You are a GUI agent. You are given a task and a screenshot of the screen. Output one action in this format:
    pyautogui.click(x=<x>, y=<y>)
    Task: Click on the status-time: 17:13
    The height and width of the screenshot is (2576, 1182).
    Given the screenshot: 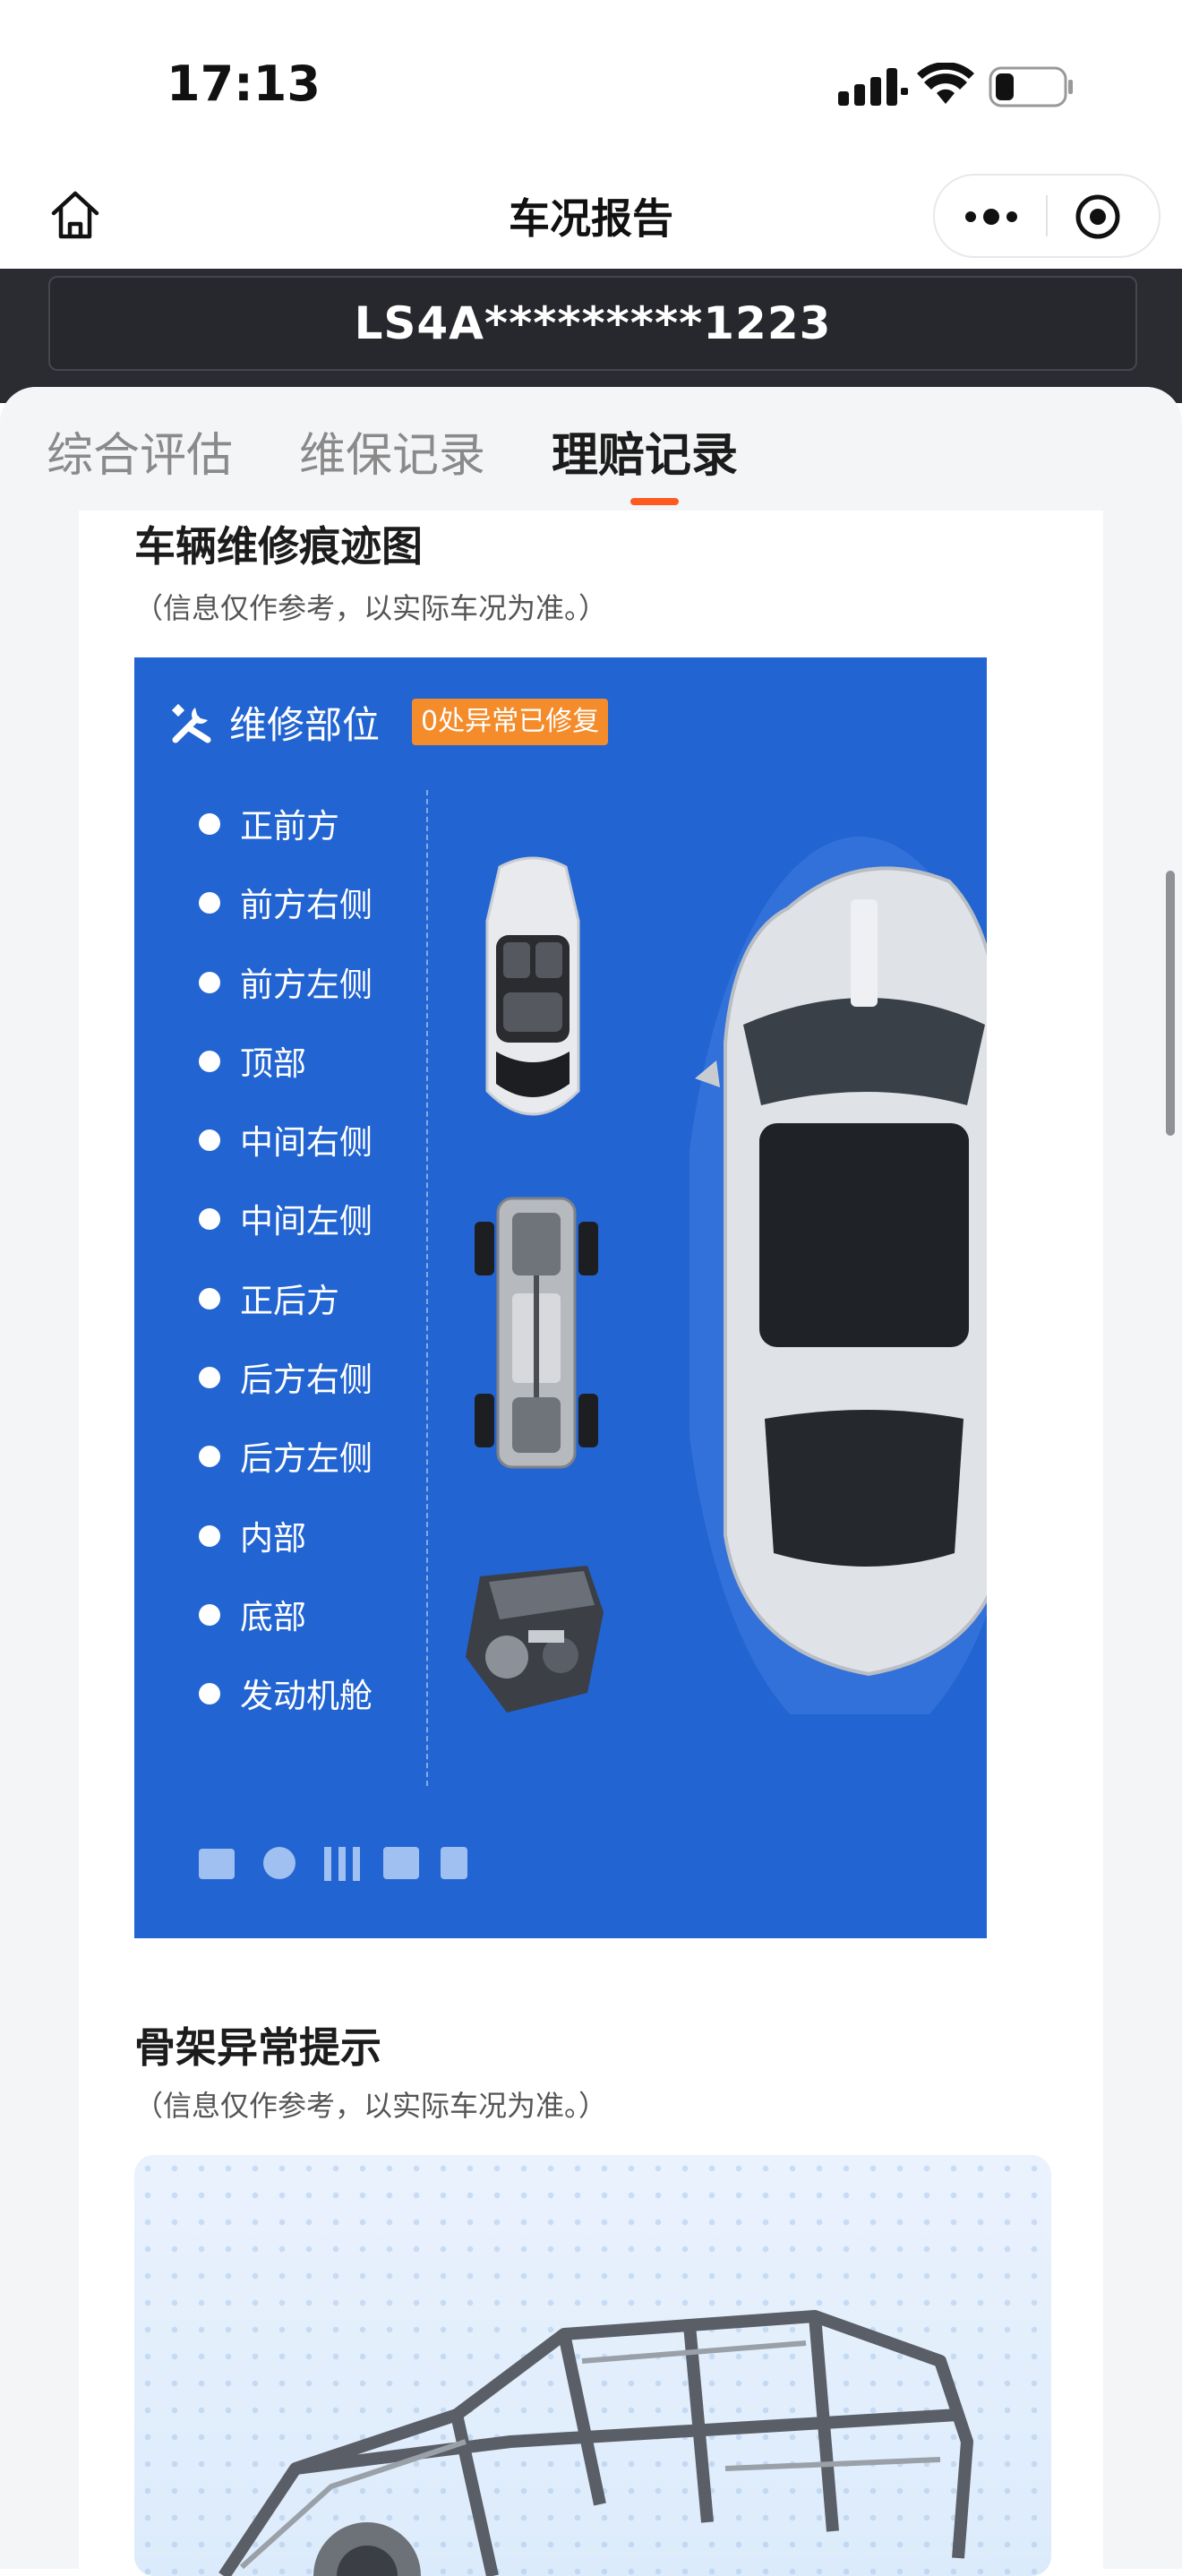 What is the action you would take?
    pyautogui.click(x=244, y=84)
    